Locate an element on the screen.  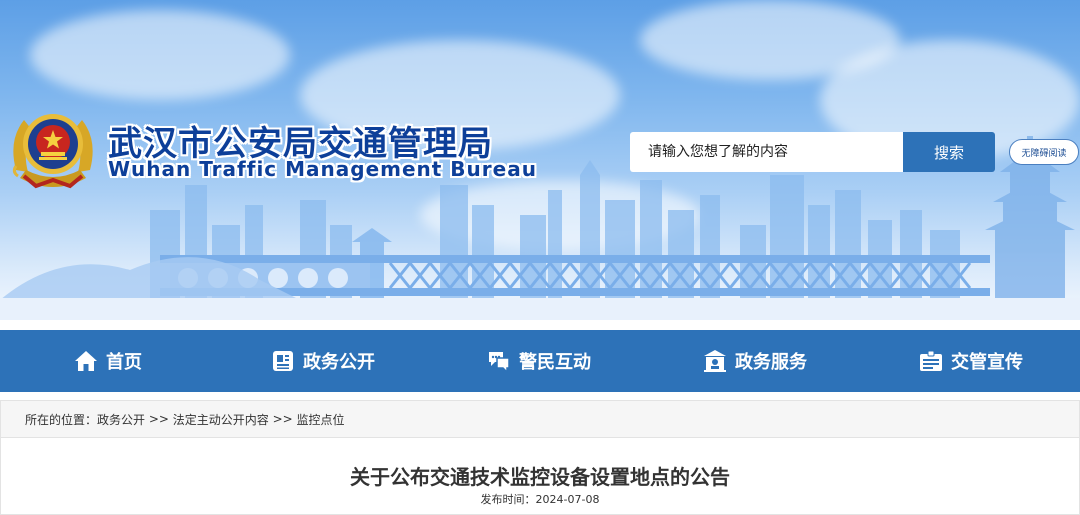
site-title-english: Wuhan Traffic Management Bureau is located at coordinates (322, 169).